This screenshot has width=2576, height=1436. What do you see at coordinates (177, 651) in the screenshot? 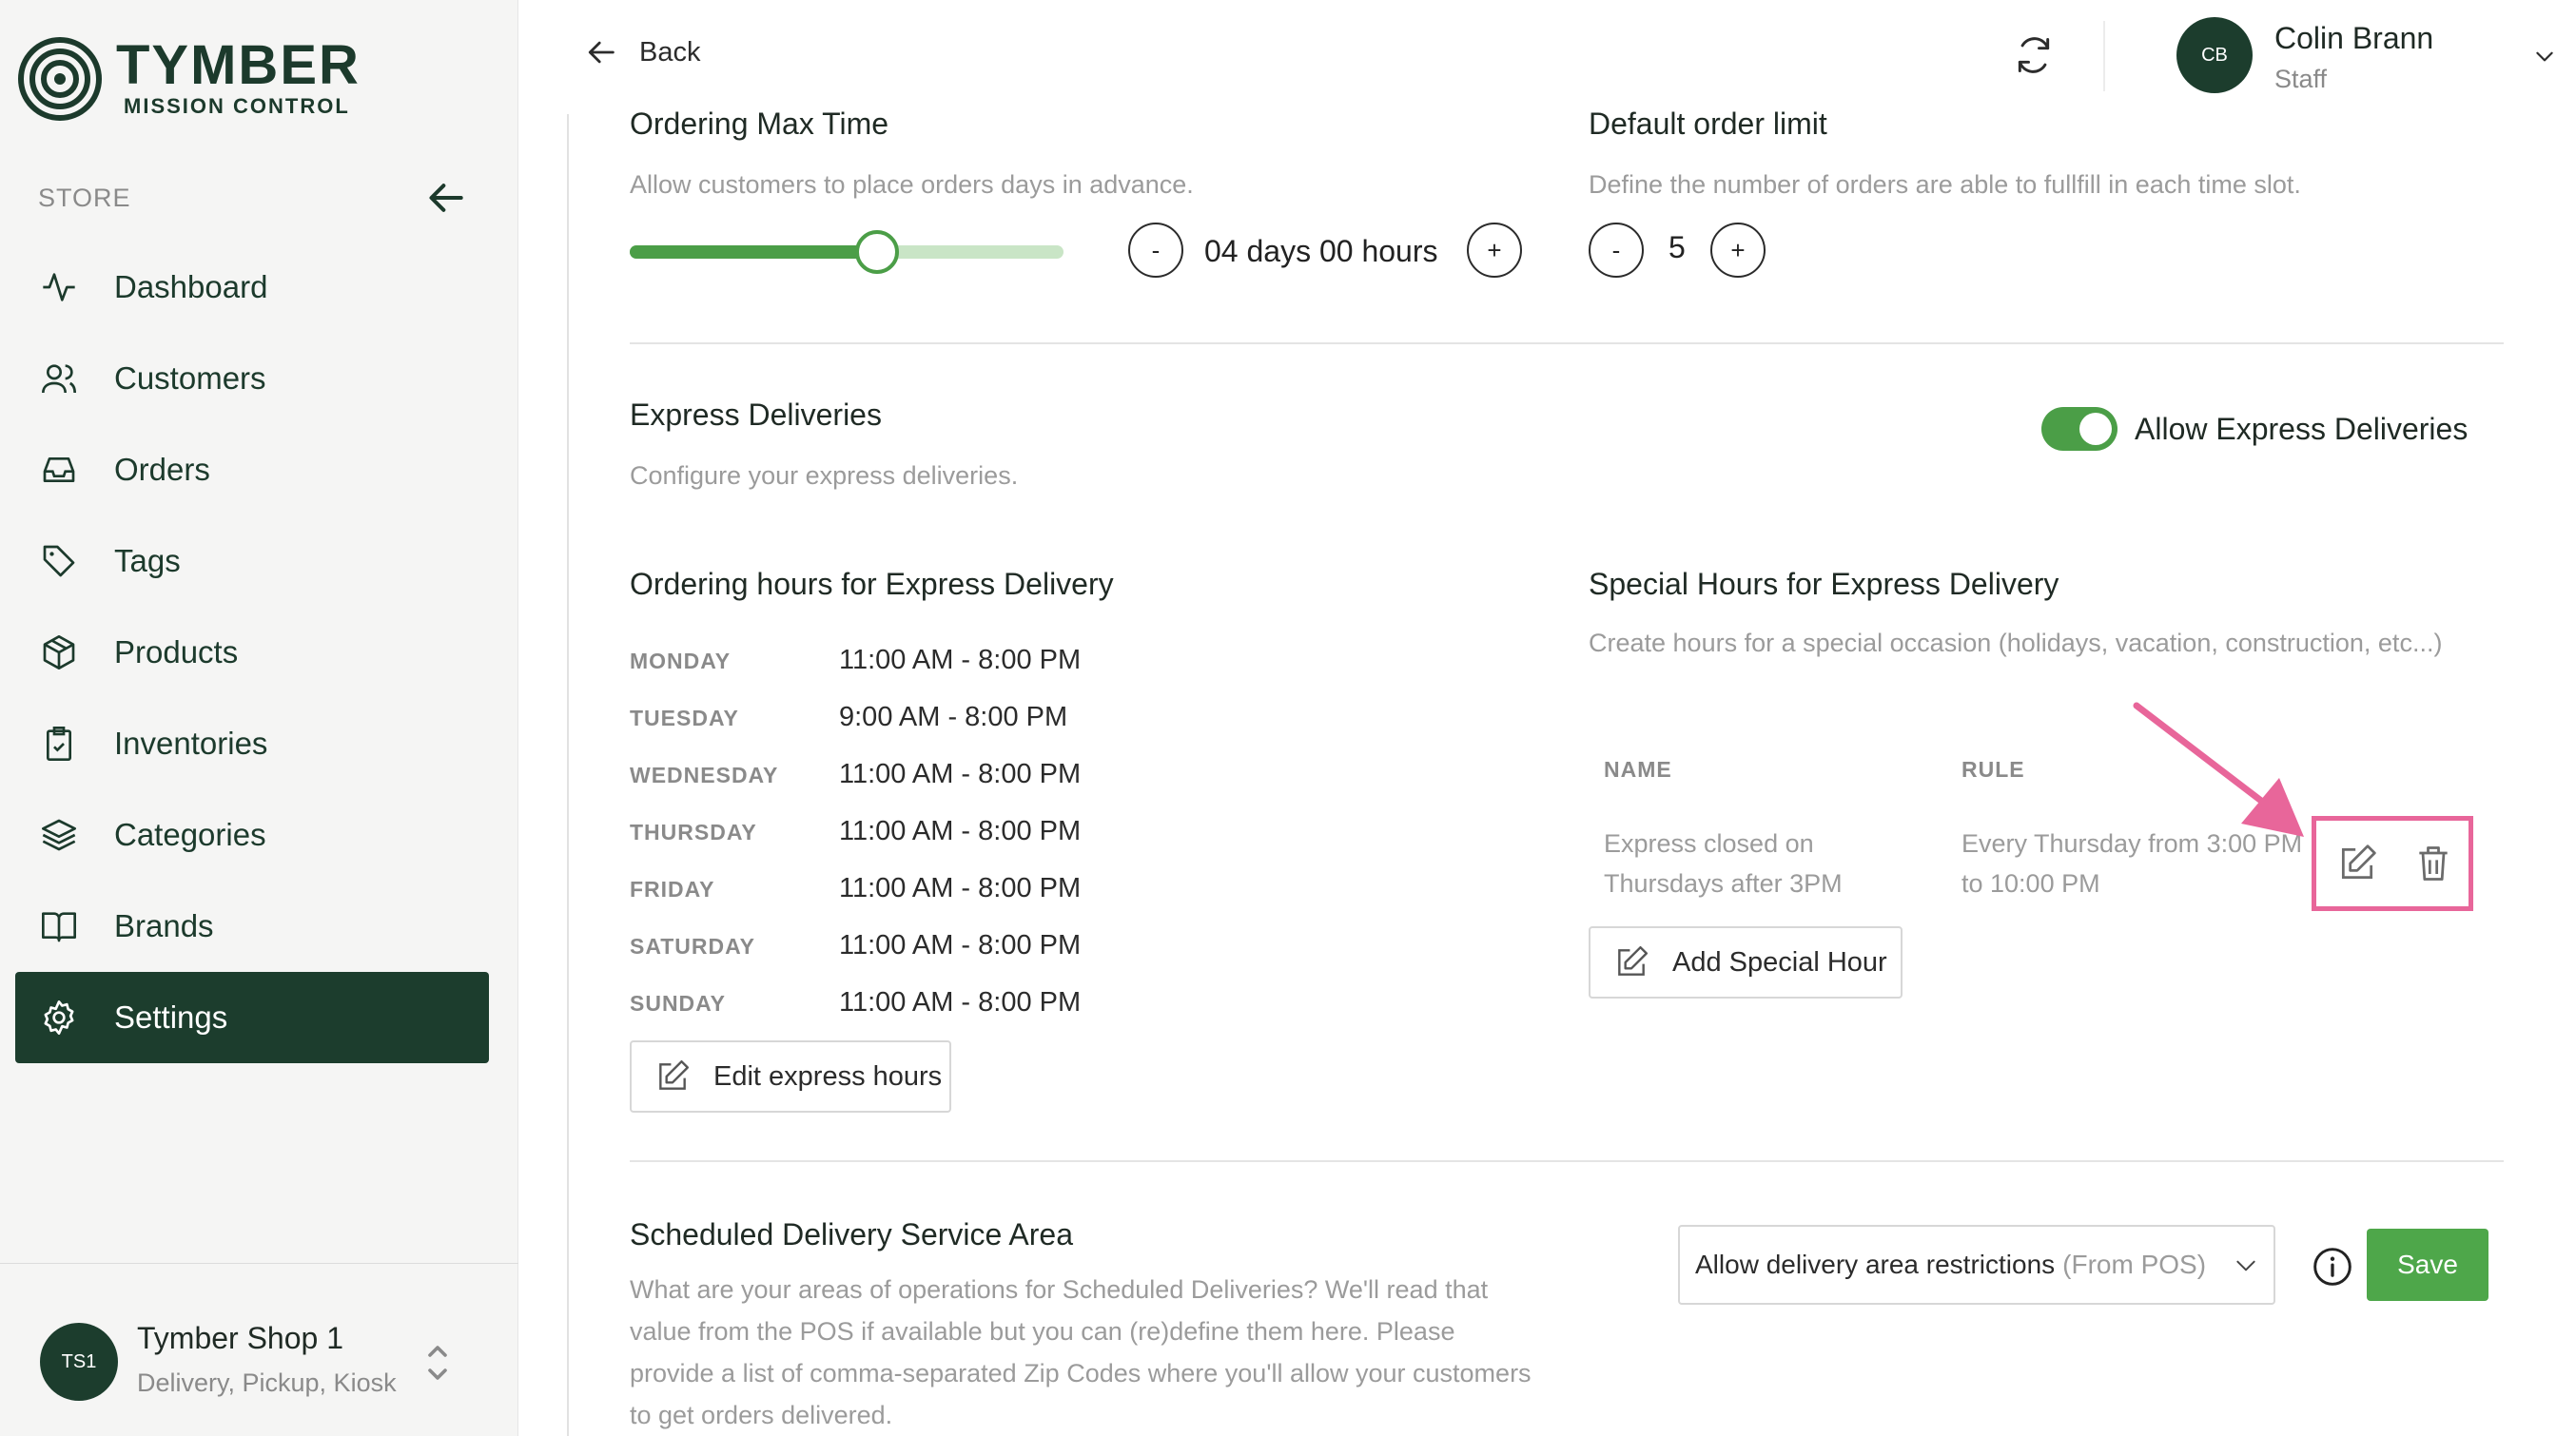
I see `sidebar-item-label: Products` at bounding box center [177, 651].